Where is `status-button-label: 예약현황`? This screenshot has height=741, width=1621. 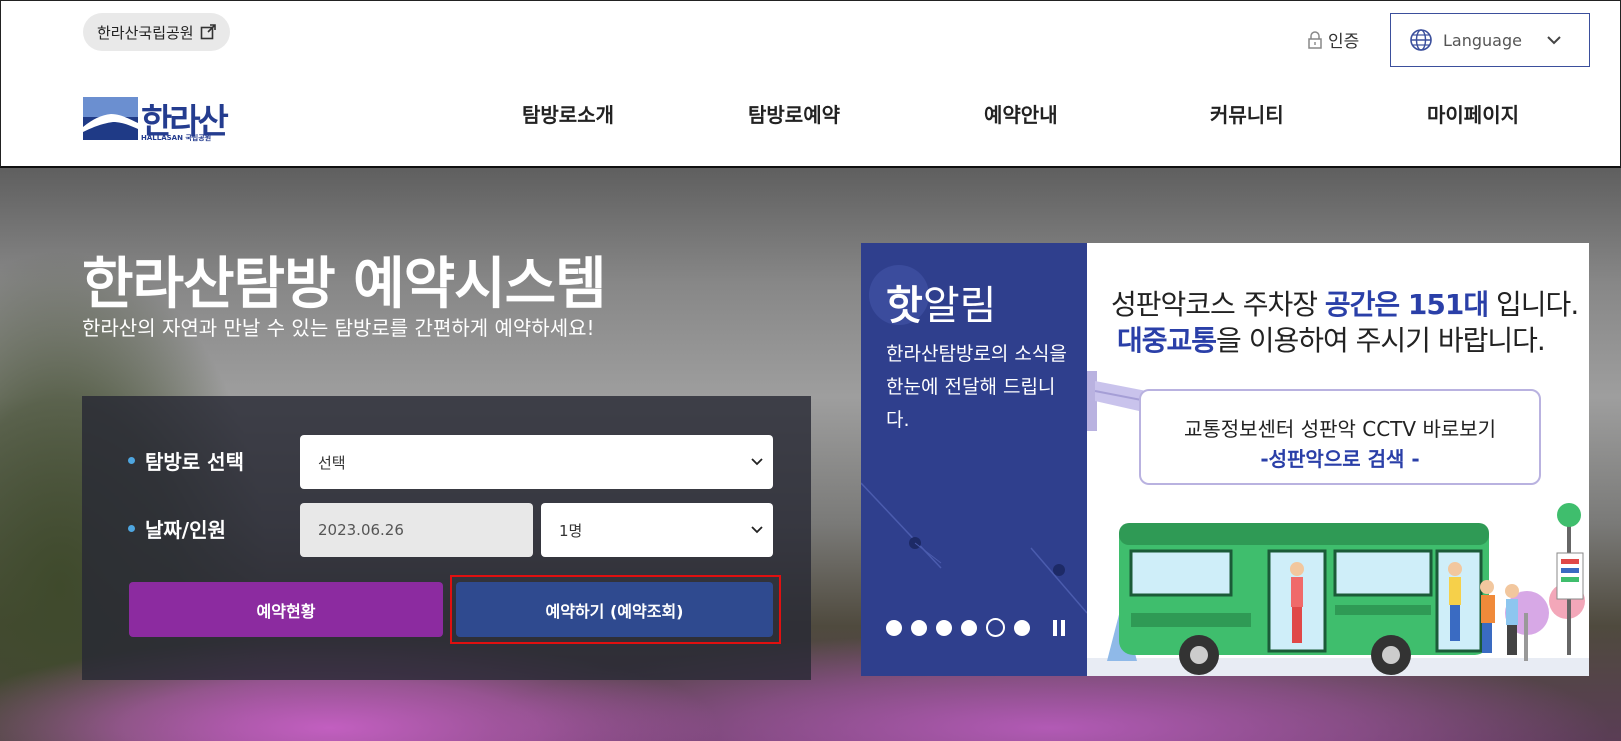 status-button-label: 예약현황 is located at coordinates (286, 611).